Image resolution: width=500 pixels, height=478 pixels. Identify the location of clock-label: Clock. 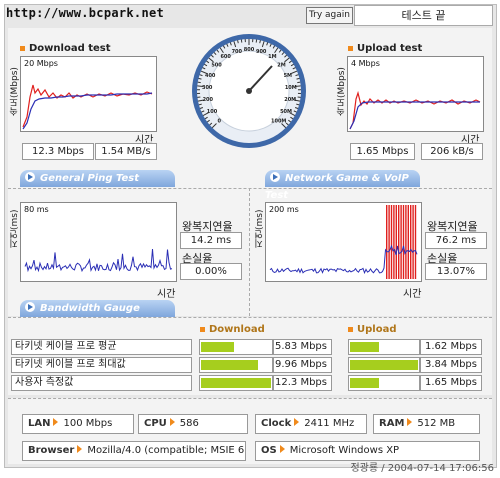
(276, 423).